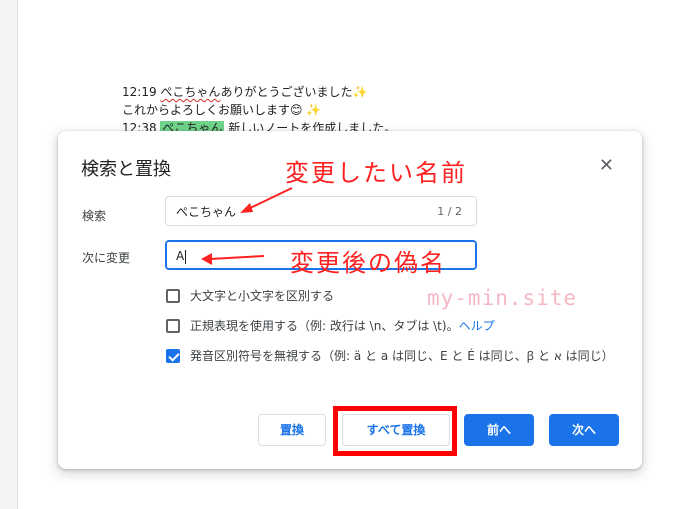  Describe the element at coordinates (477, 326) in the screenshot. I see `help-link: ヘルプ` at that location.